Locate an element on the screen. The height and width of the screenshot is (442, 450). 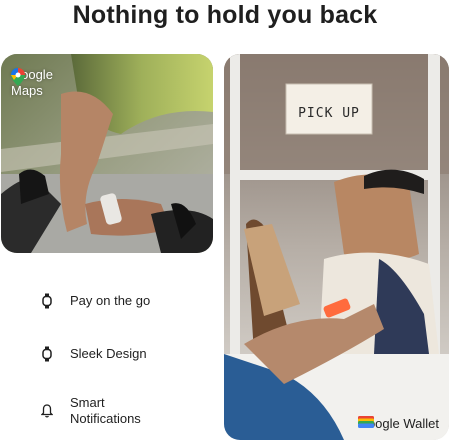
feature-label: Smart Notifications is located at coordinates (105, 410).